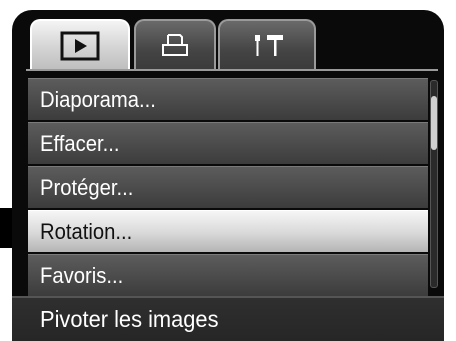  I want to click on tools-icon, so click(269, 45).